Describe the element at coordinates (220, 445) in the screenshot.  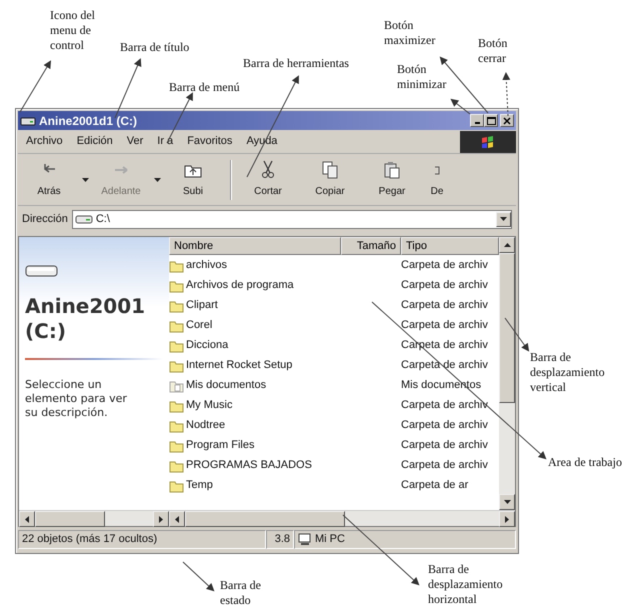
I see `file-name: Program Files` at that location.